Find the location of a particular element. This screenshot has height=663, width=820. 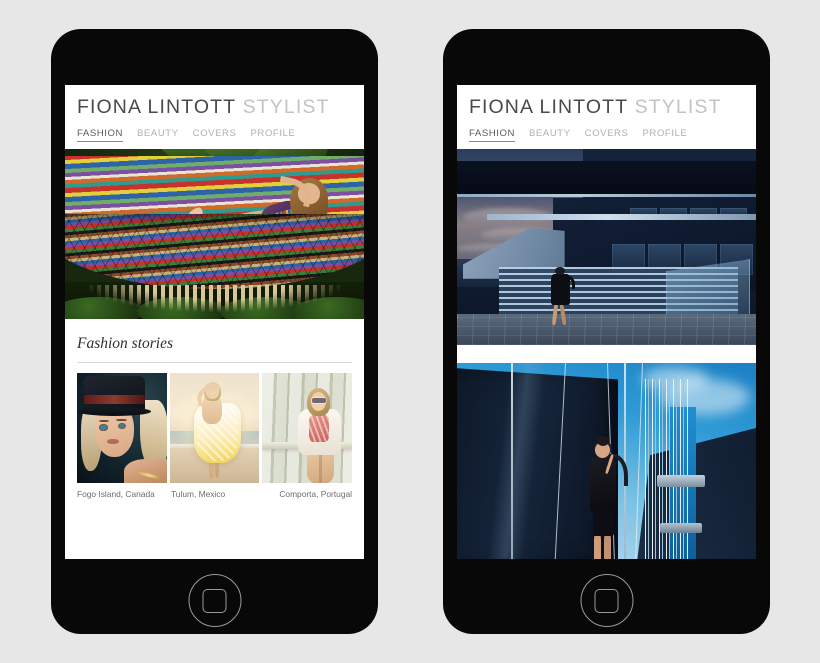

caption-tulum: Tulum, Mexico is located at coordinates (198, 494).